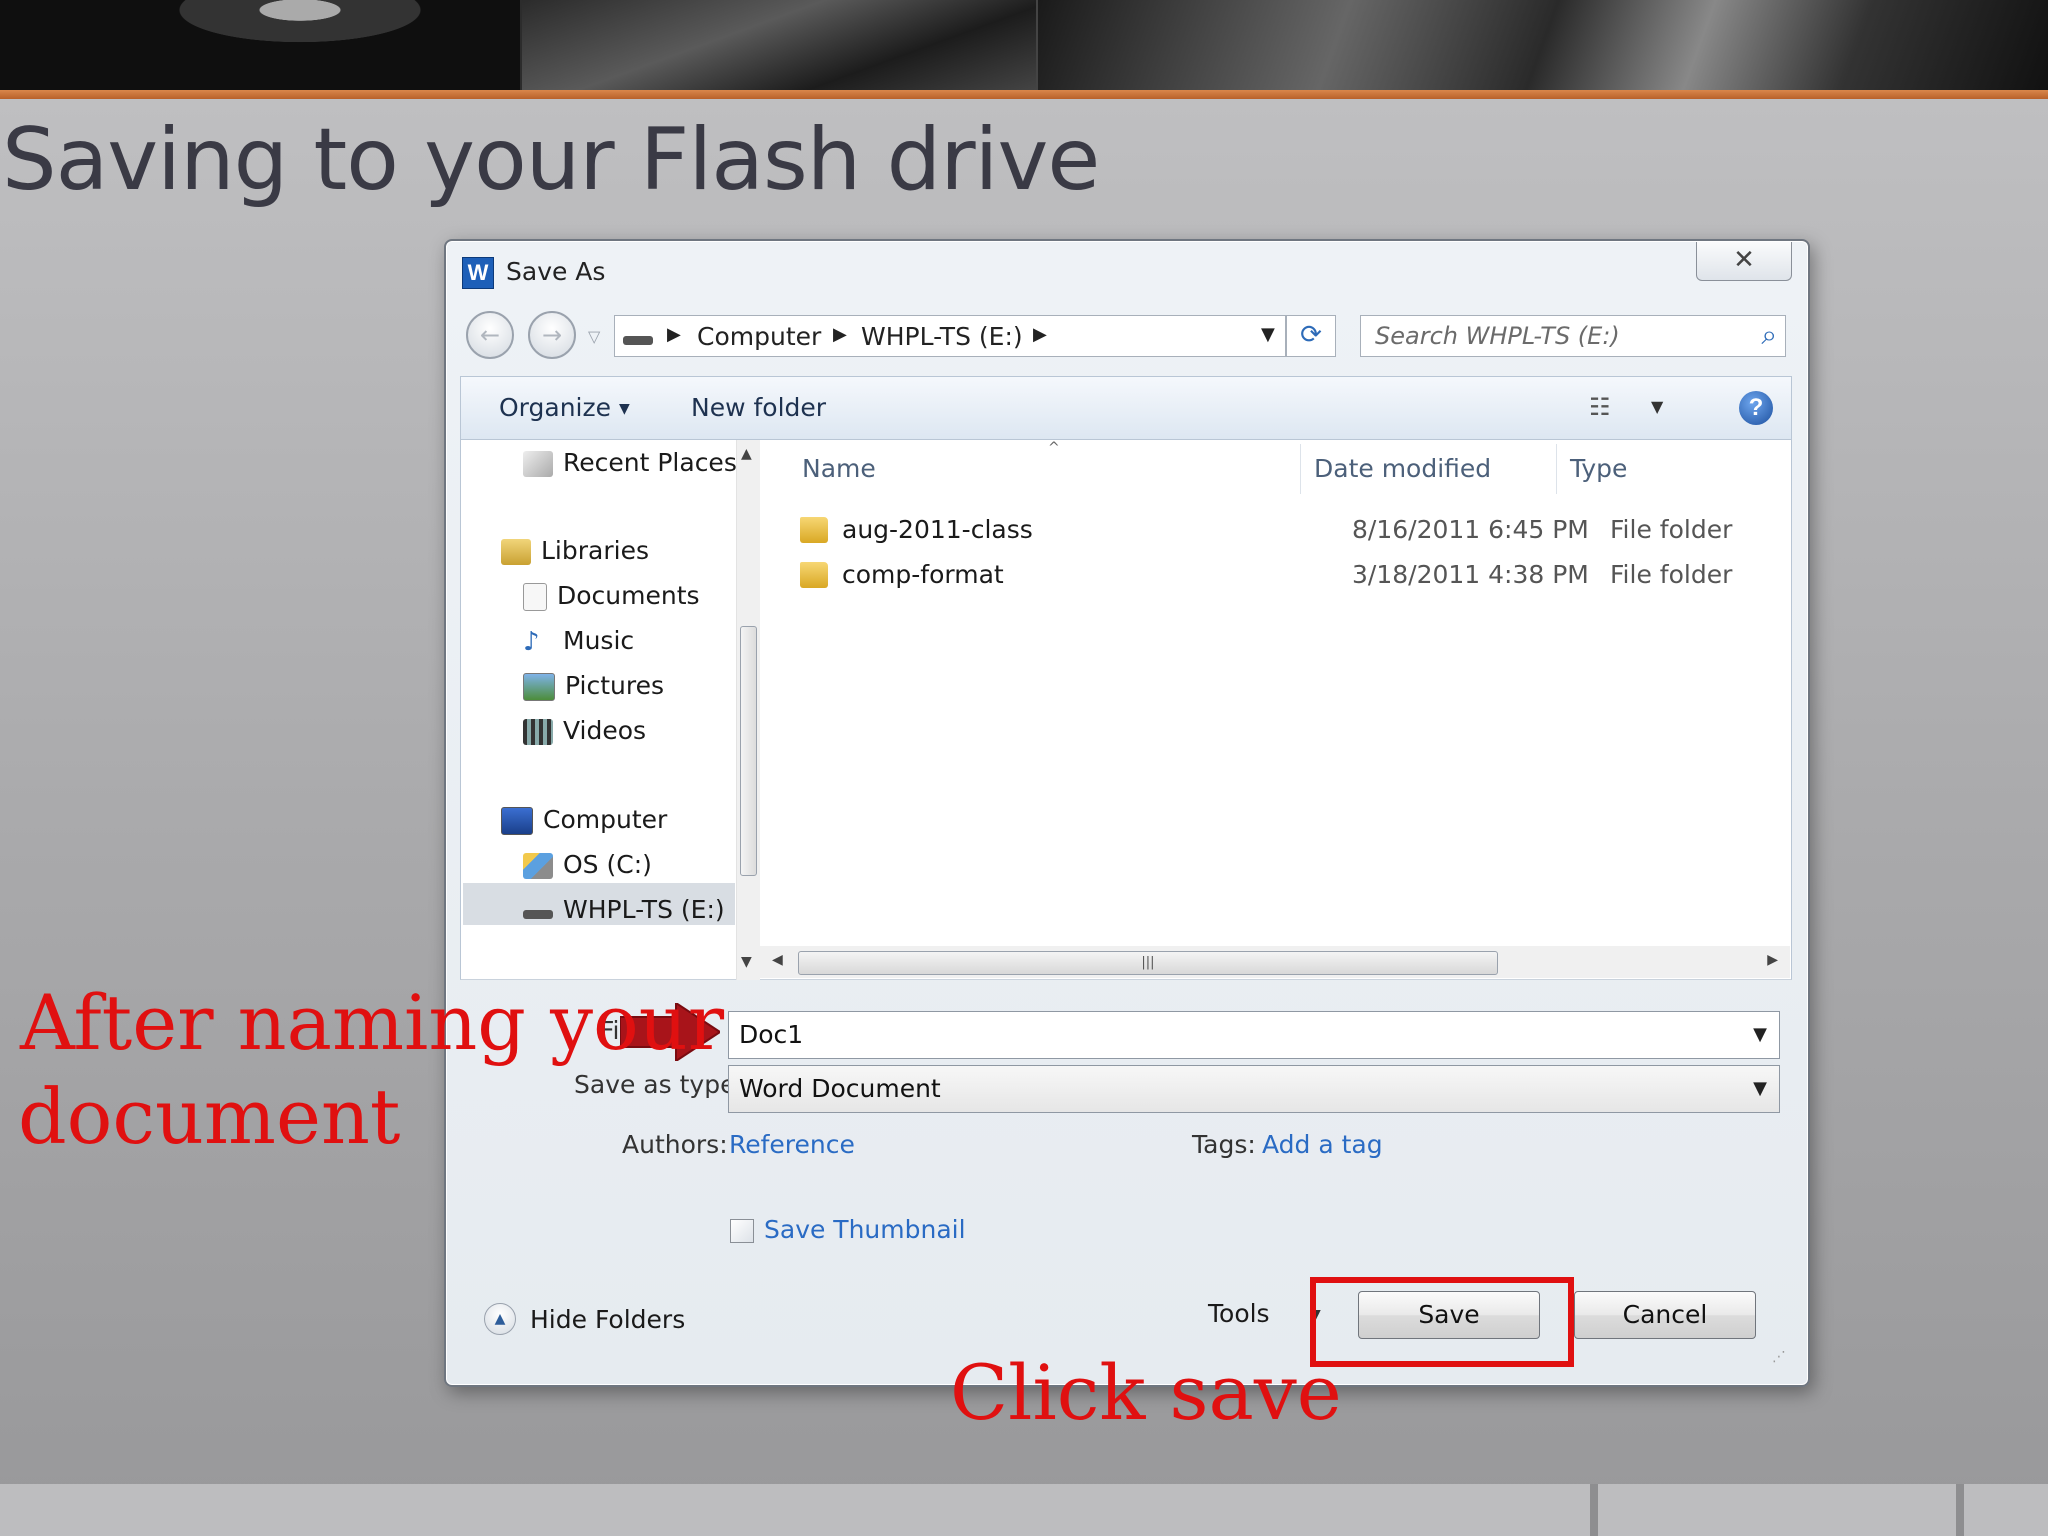 The width and height of the screenshot is (2048, 1536). I want to click on resize-grip-icon: ⋰, so click(1779, 1357).